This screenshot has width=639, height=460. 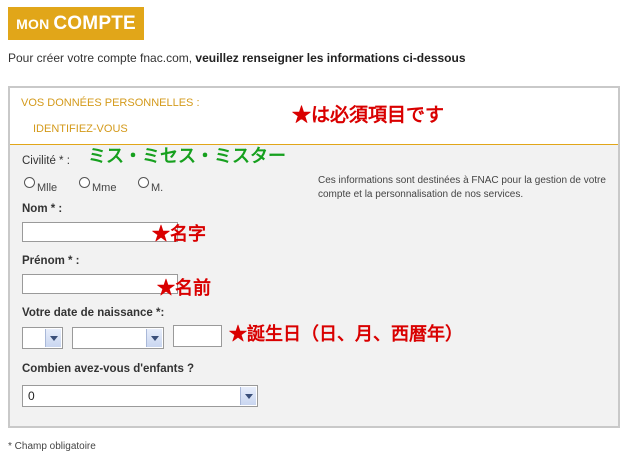 I want to click on name-annotation: ★名字, so click(x=179, y=234).